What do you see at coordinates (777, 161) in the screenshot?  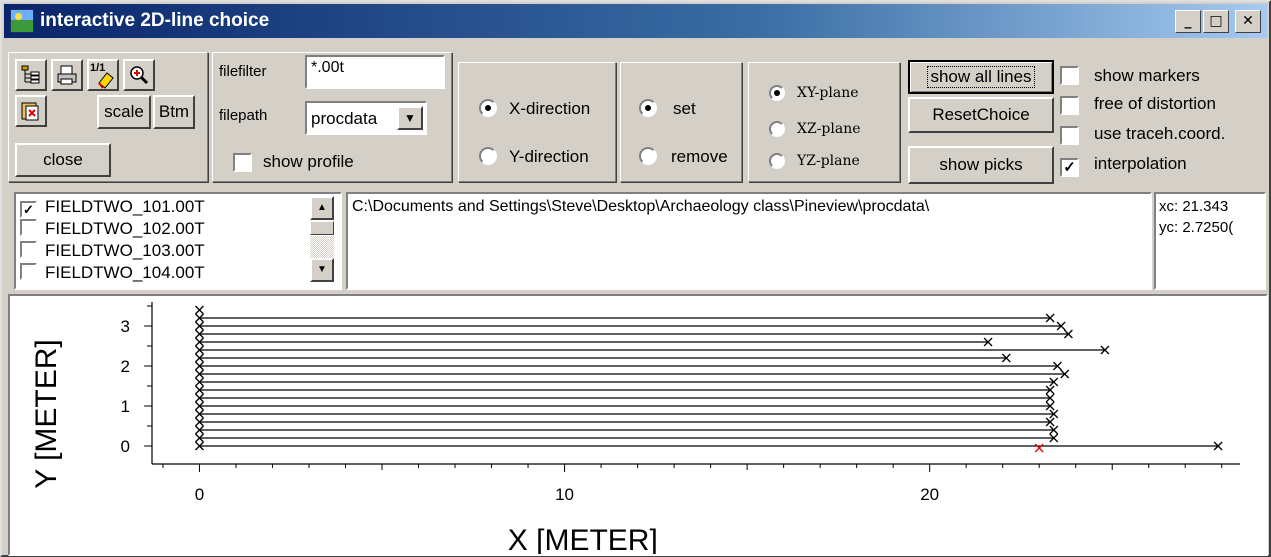 I see `yz-plane-radio` at bounding box center [777, 161].